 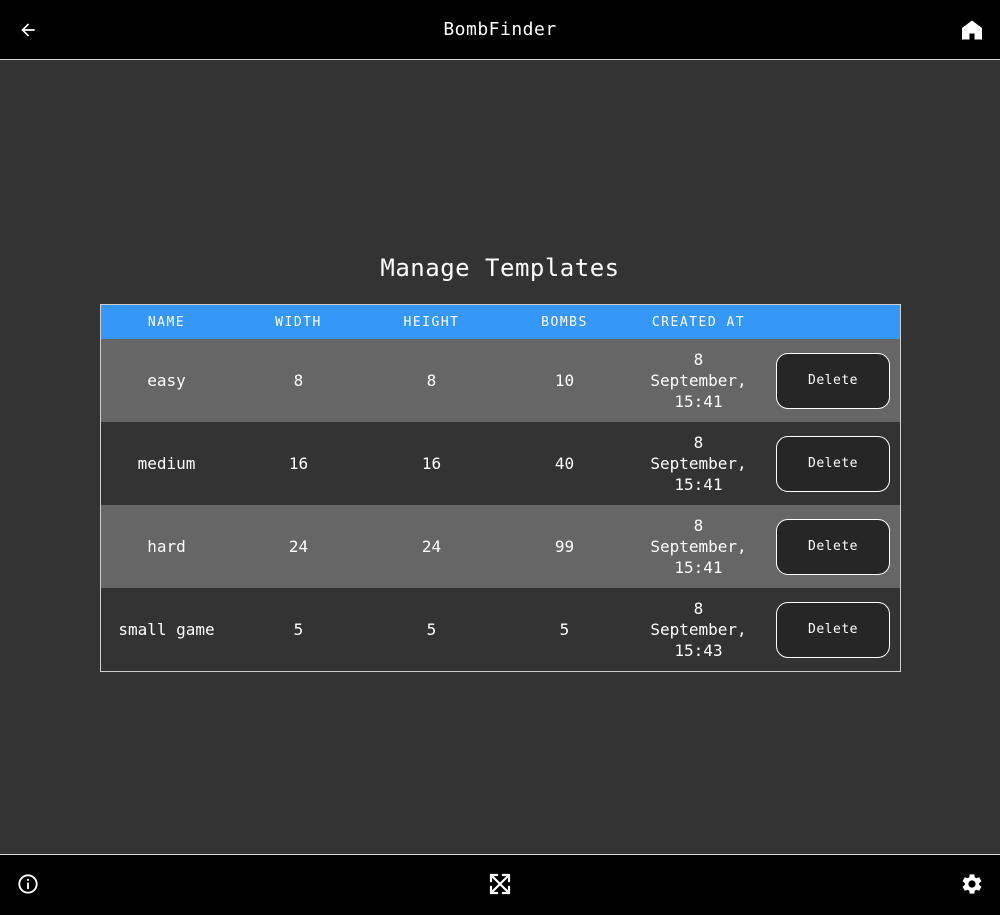 I want to click on bottom-app-bar, so click(x=500, y=884).